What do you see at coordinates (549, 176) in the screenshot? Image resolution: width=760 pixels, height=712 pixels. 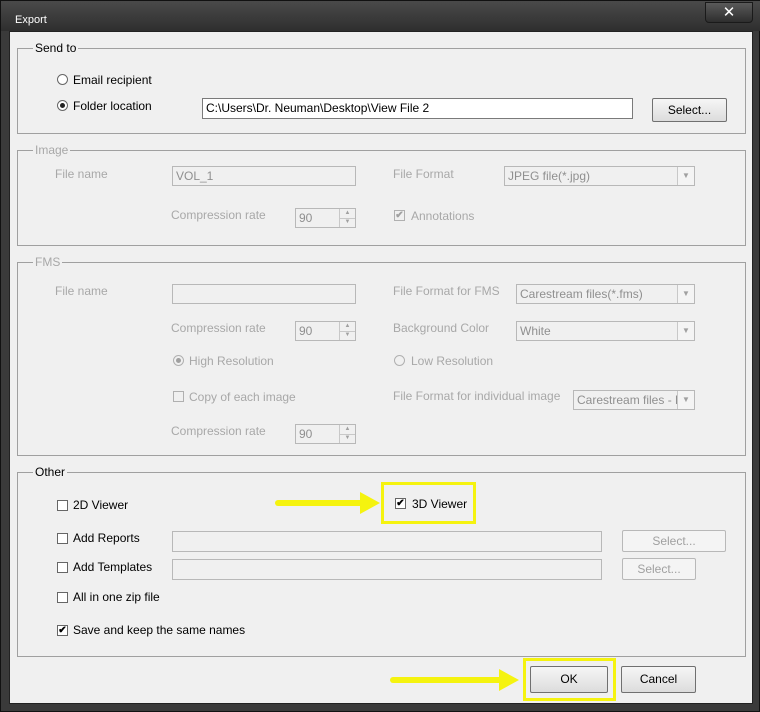 I see `image-file-format-value: JPEG file(*.jpg)` at bounding box center [549, 176].